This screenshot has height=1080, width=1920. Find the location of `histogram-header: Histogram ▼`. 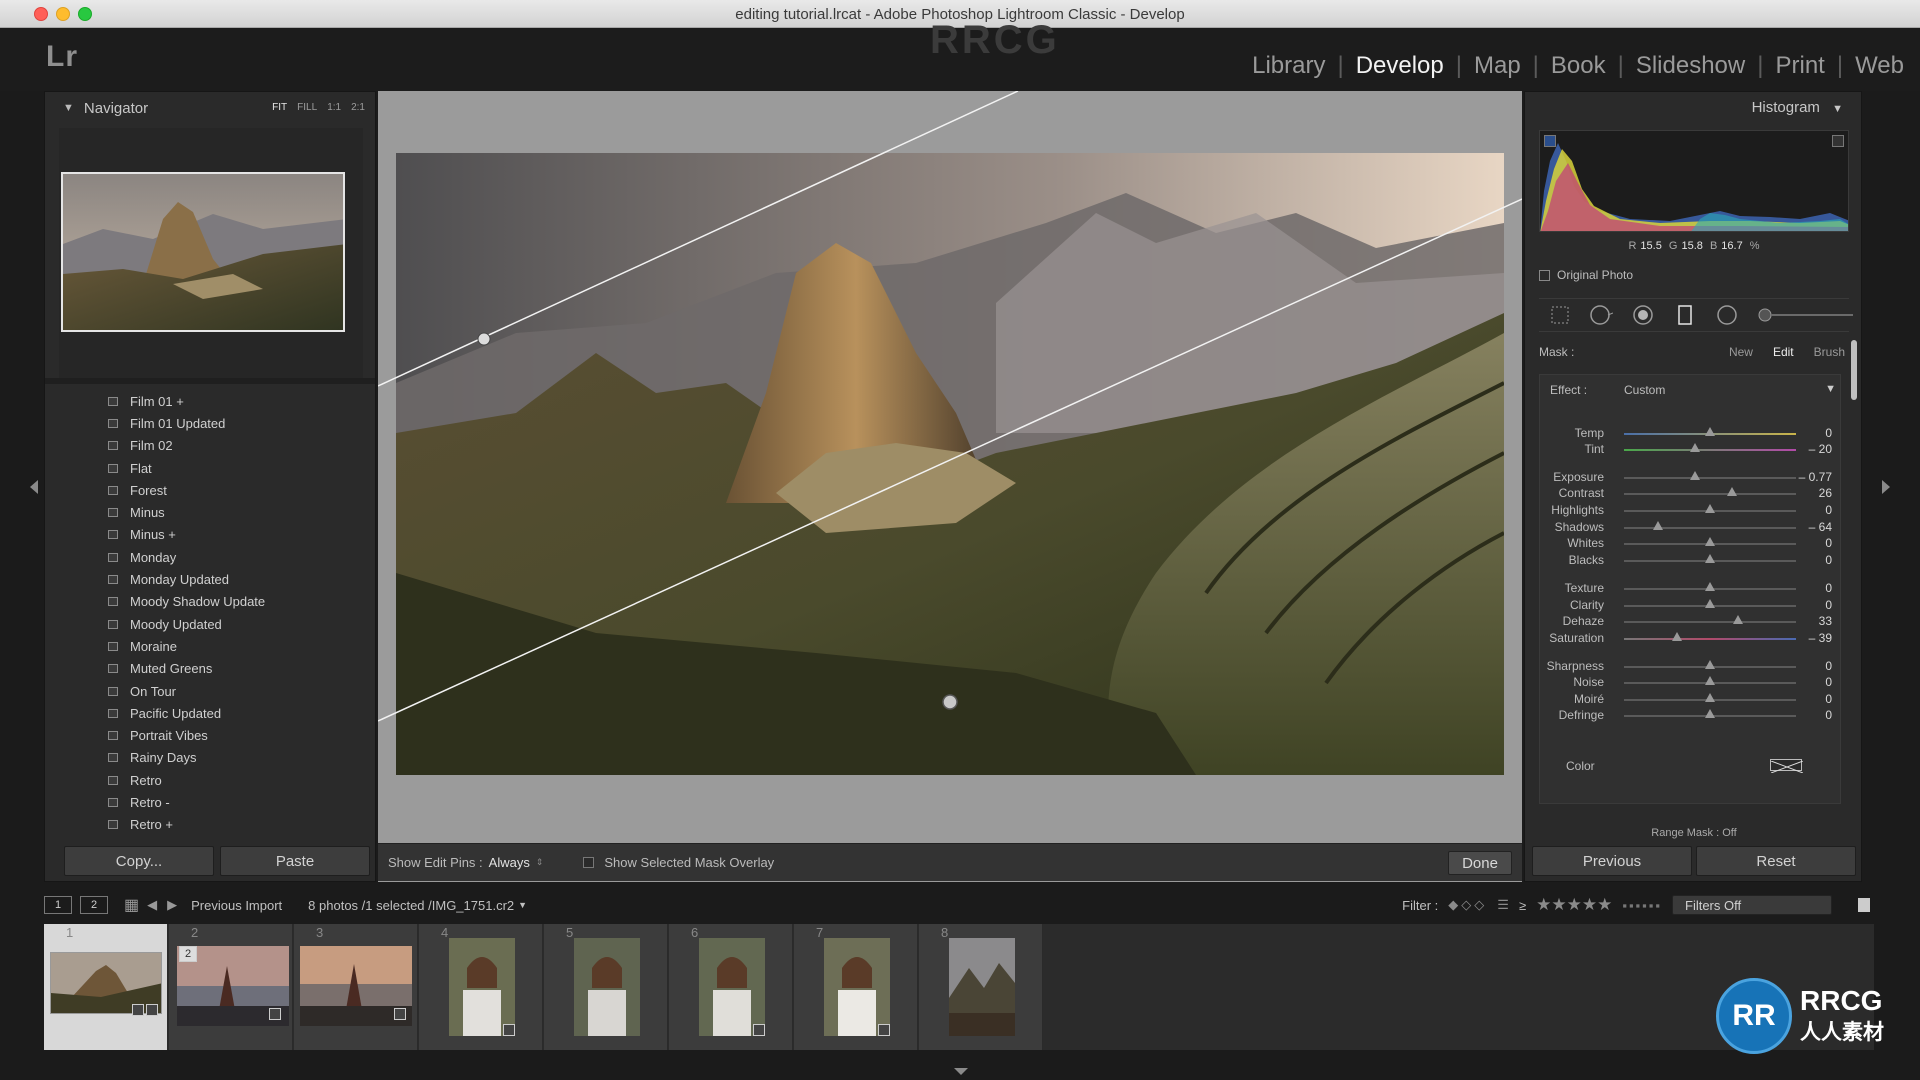

histogram-header: Histogram ▼ is located at coordinates (1797, 107).